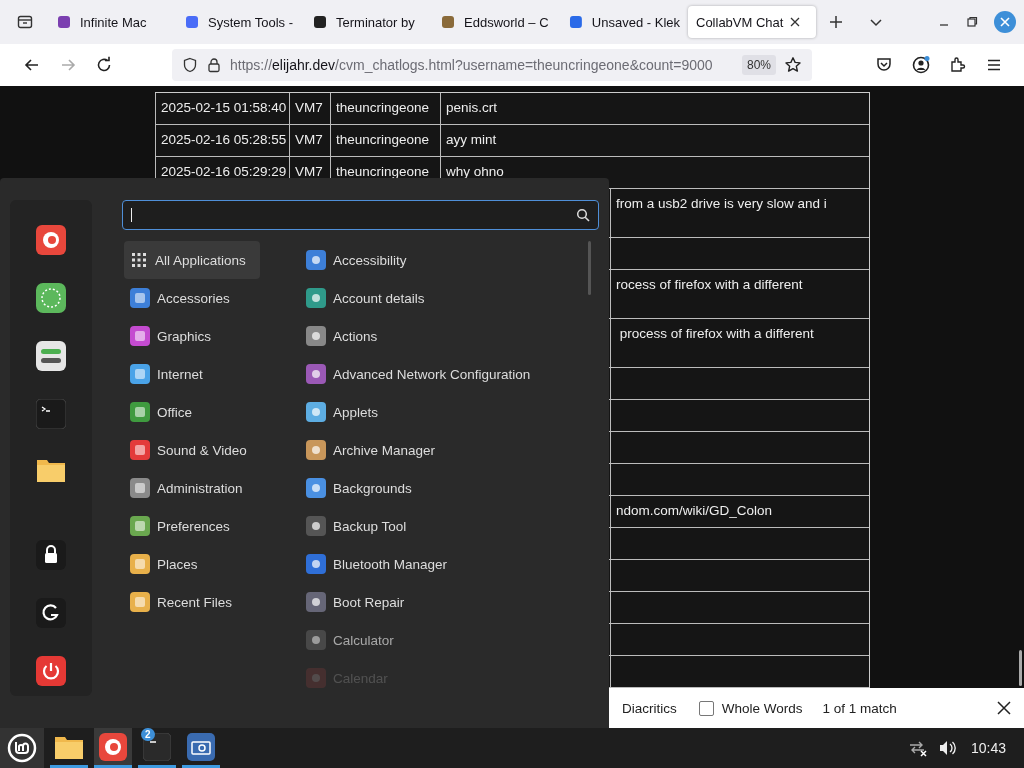 The width and height of the screenshot is (1024, 768). I want to click on category-item: Office, so click(192, 412).